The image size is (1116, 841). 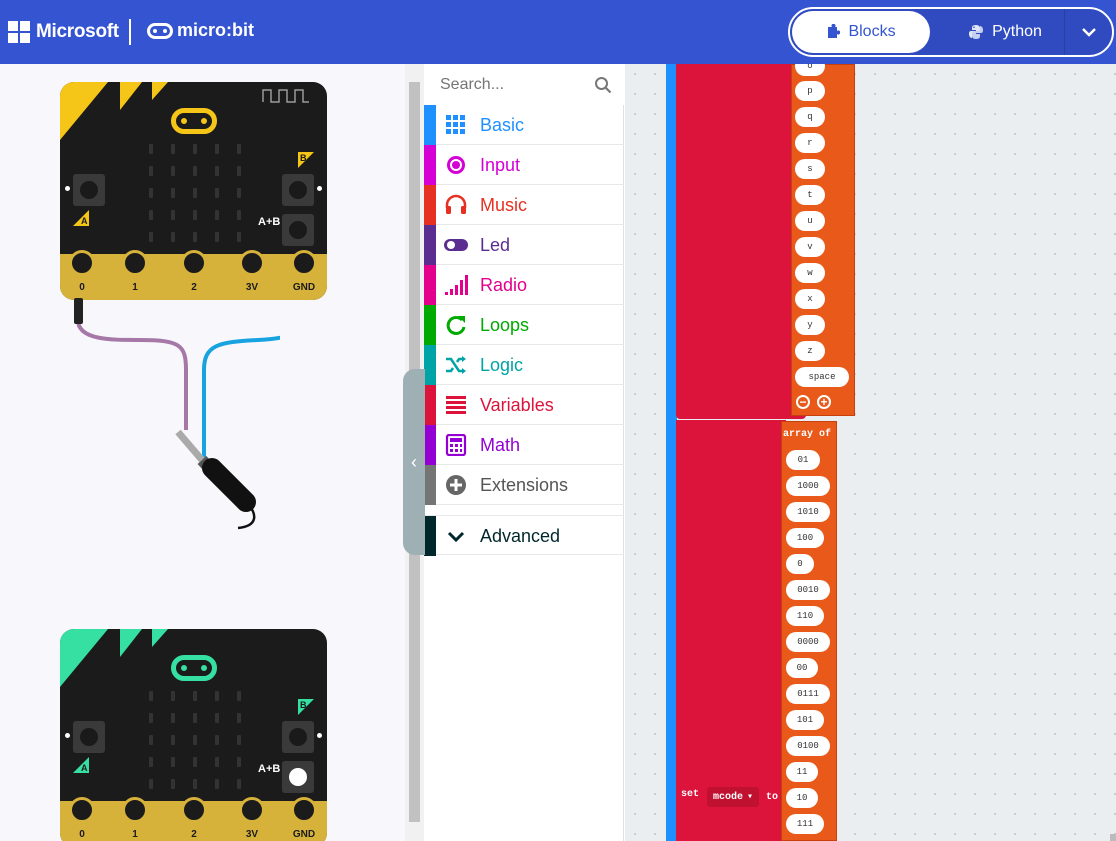 I want to click on category-music: Music, so click(x=524, y=205).